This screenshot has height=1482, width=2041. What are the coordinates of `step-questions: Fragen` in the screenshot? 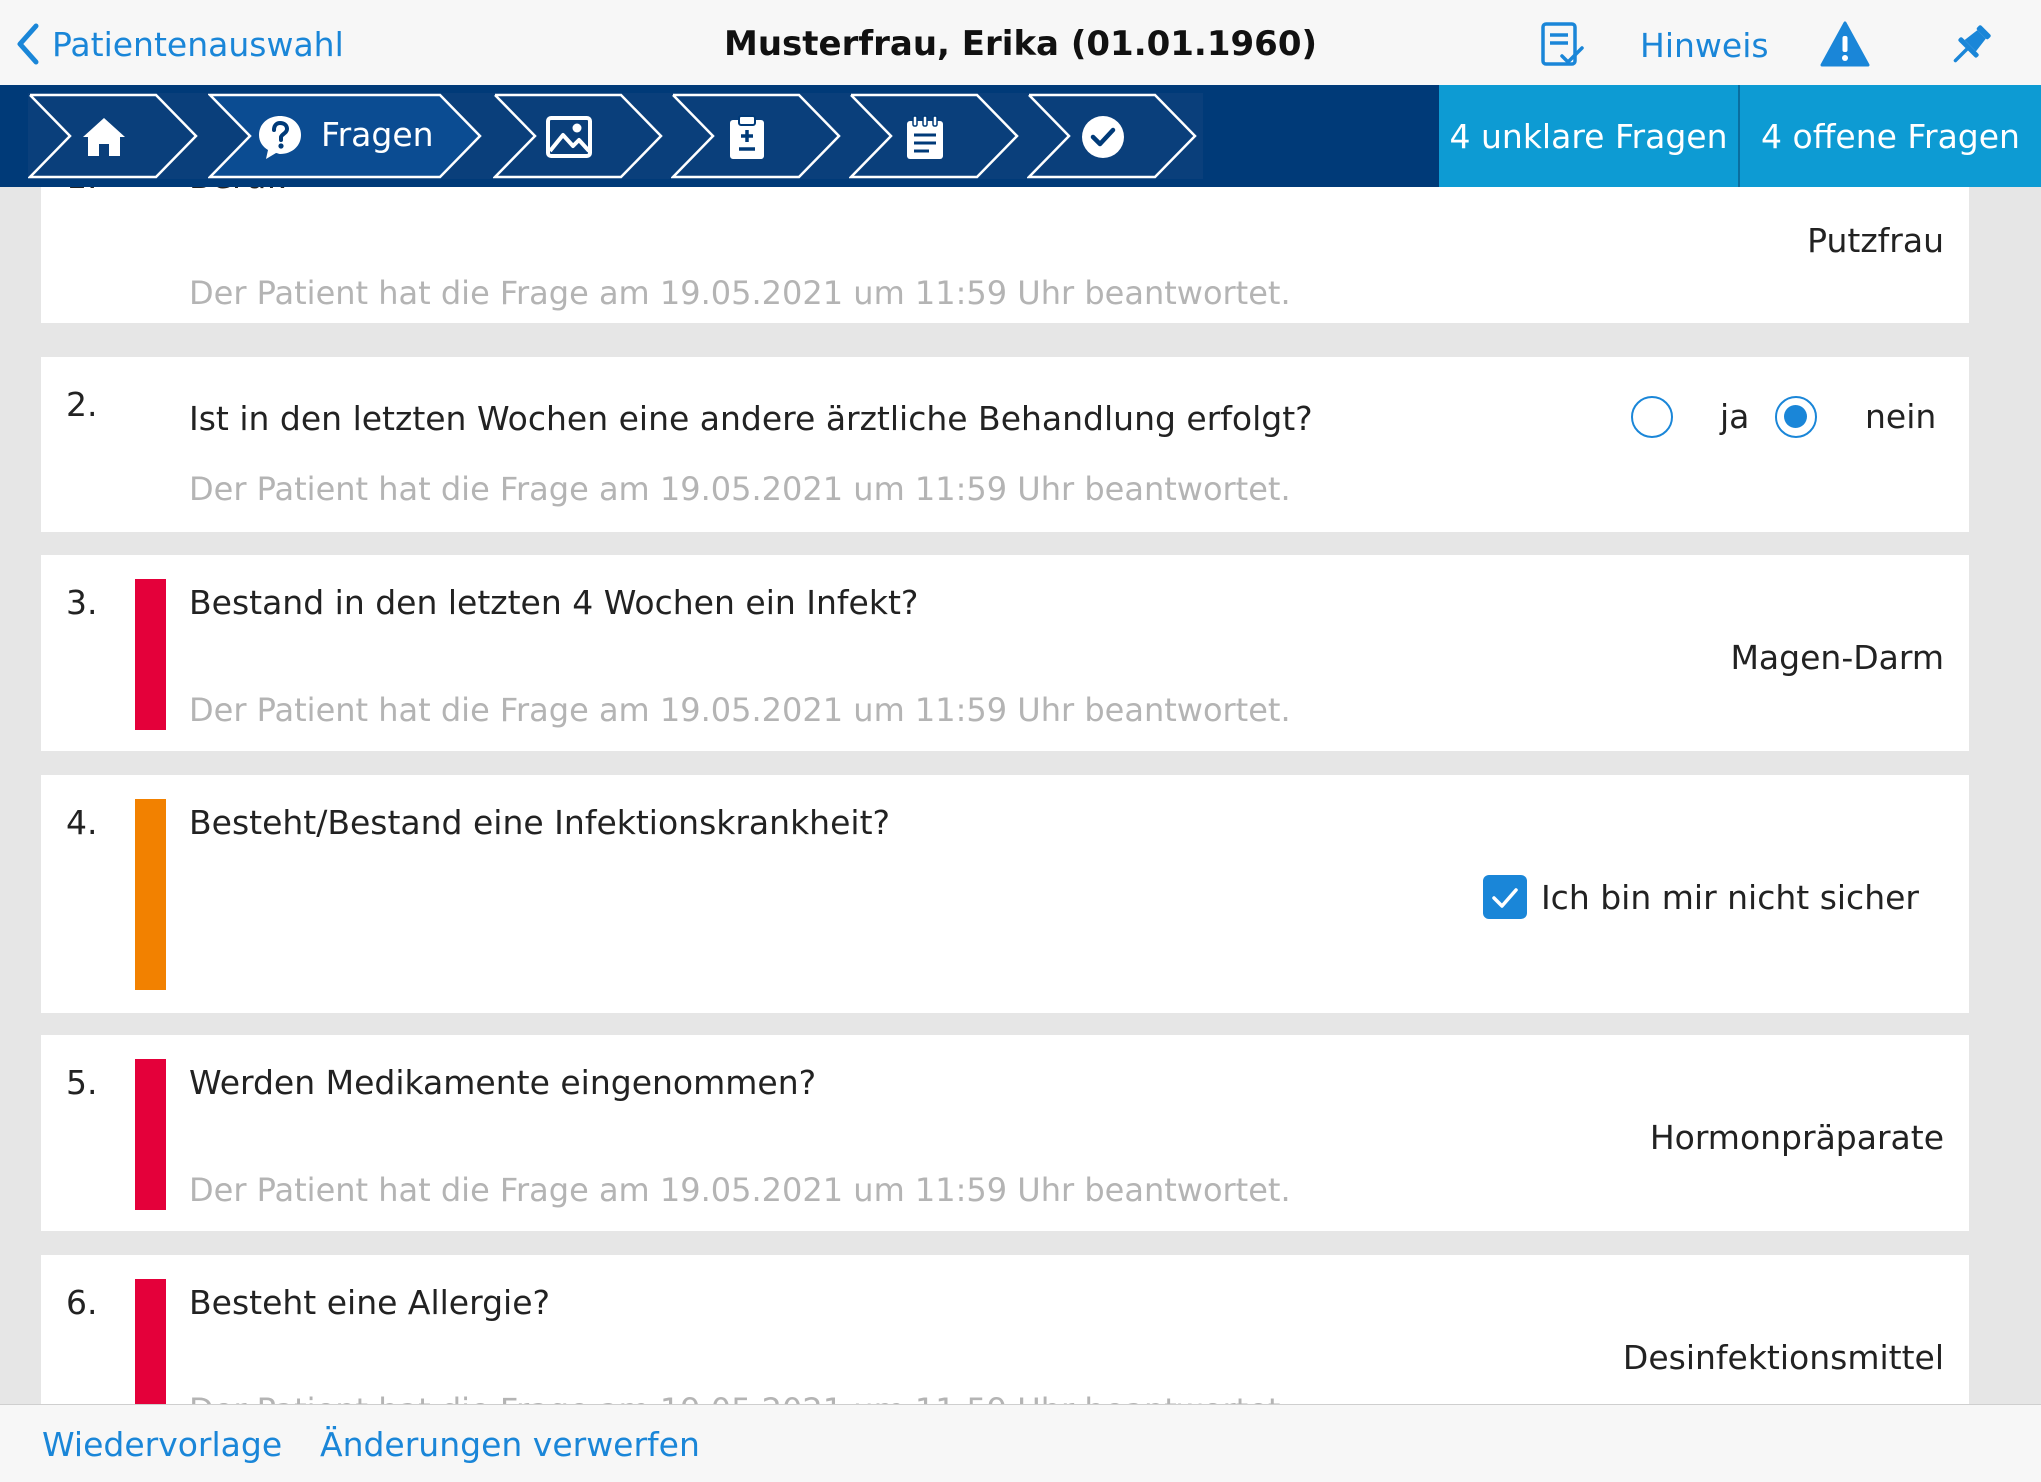 It's located at (345, 136).